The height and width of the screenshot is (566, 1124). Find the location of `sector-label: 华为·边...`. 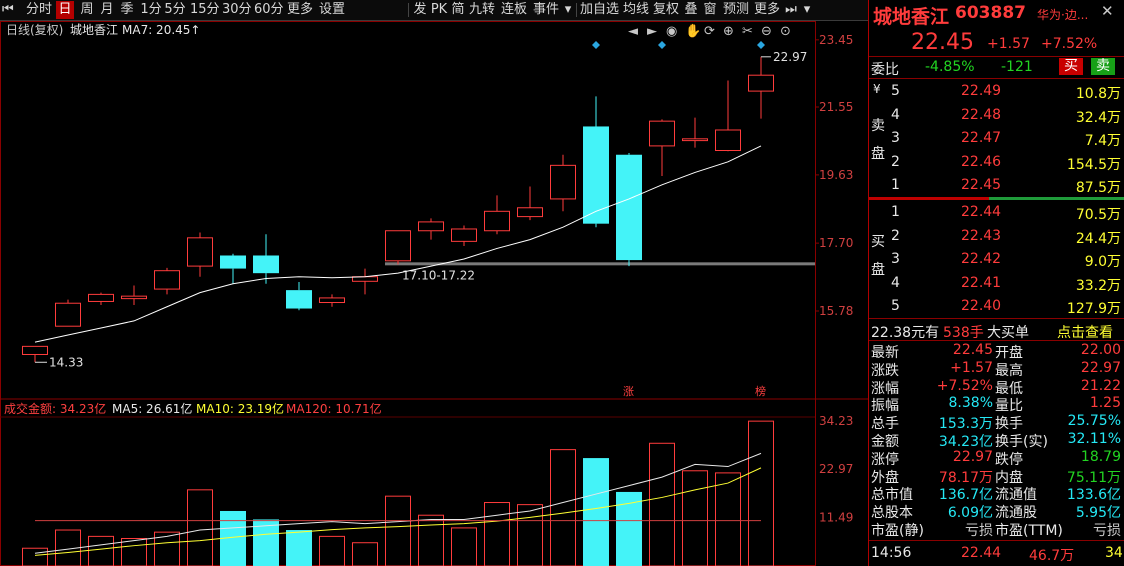

sector-label: 华为·边... is located at coordinates (1062, 14).